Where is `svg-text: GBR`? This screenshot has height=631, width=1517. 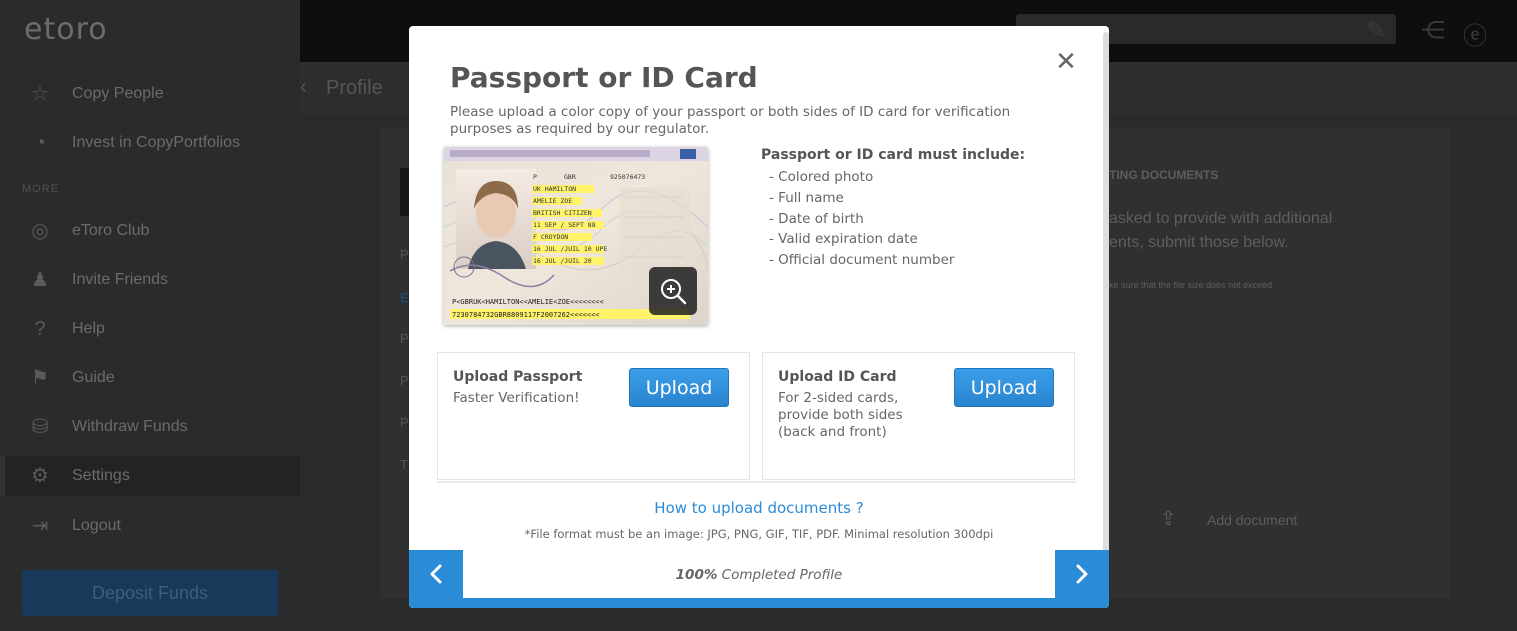
svg-text: GBR is located at coordinates (570, 177).